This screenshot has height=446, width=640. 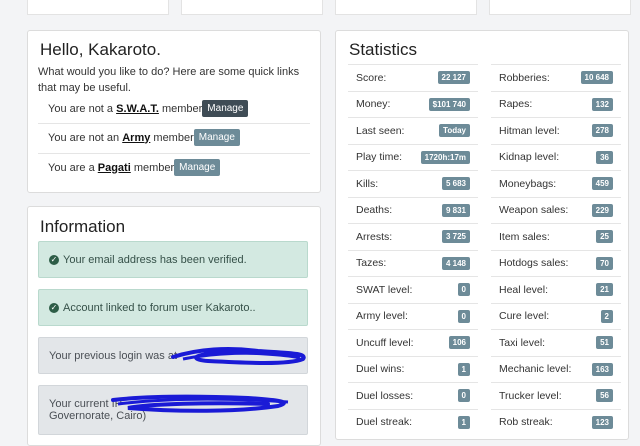 I want to click on group-link-swat: S.W.A.T., so click(x=137, y=109).